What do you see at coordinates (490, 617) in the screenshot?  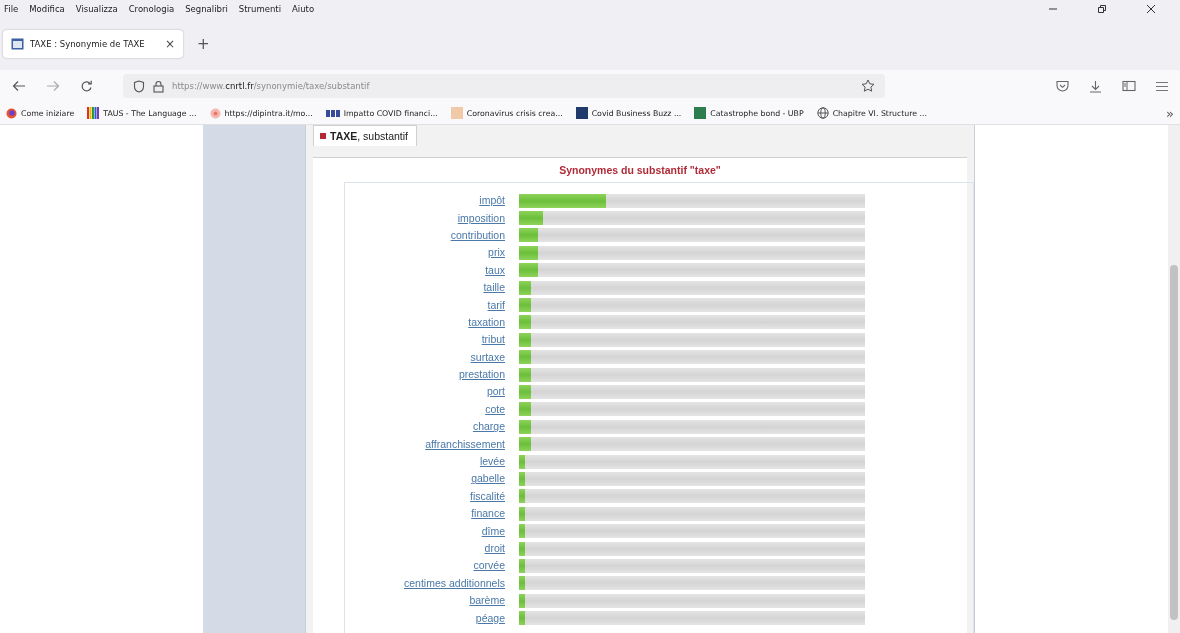 I see `synonym-link: péage` at bounding box center [490, 617].